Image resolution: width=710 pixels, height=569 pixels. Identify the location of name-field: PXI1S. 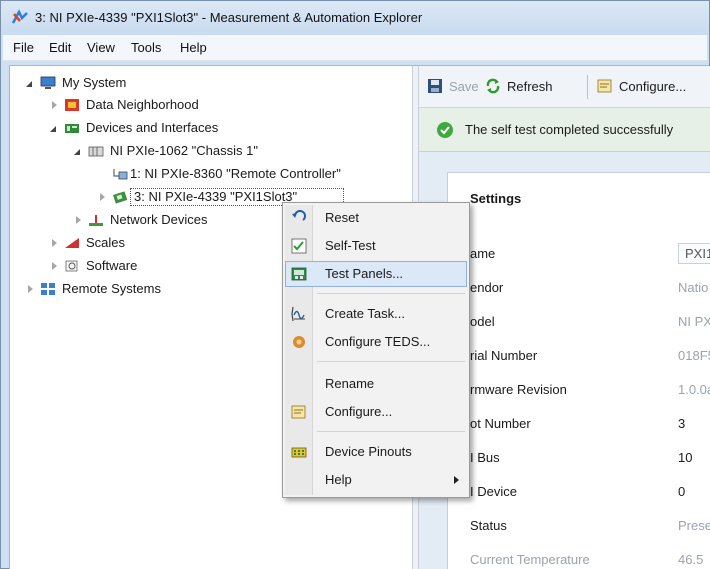
(694, 253).